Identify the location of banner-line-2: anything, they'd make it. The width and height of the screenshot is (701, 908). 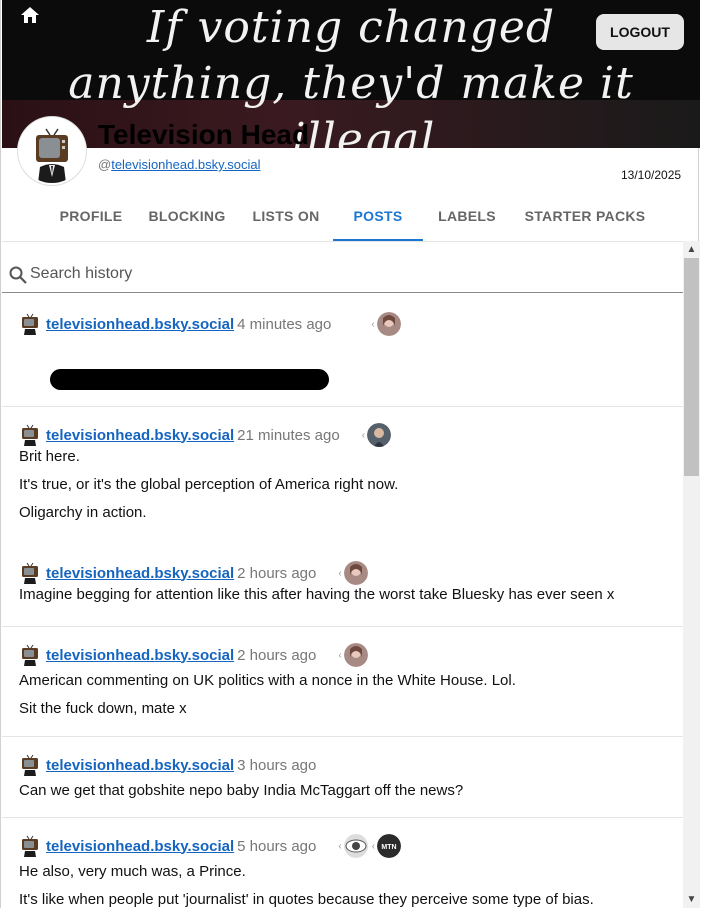
(351, 83).